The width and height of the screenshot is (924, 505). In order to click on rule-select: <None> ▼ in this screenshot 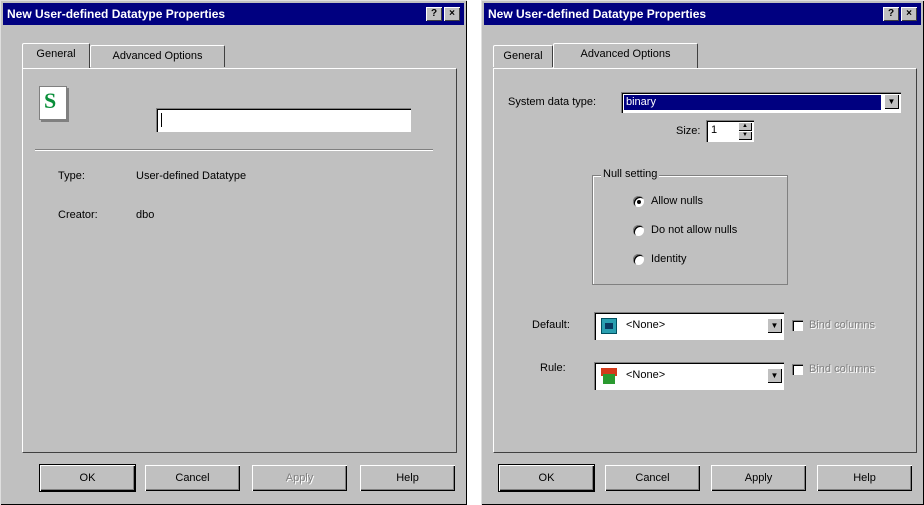, I will do `click(689, 376)`.